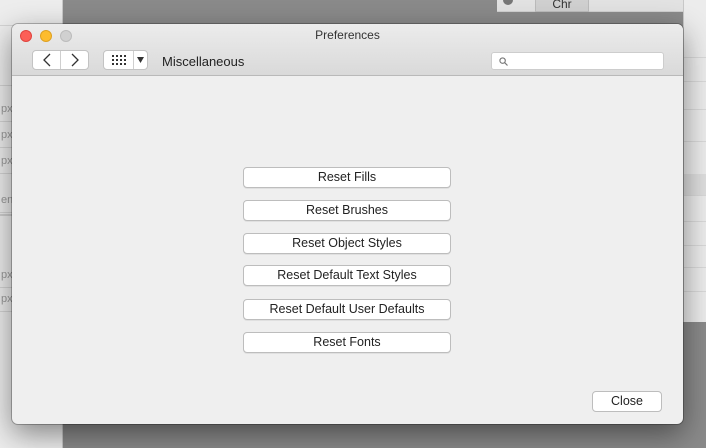 The width and height of the screenshot is (706, 448). Describe the element at coordinates (118, 60) in the screenshot. I see `grid-icon` at that location.